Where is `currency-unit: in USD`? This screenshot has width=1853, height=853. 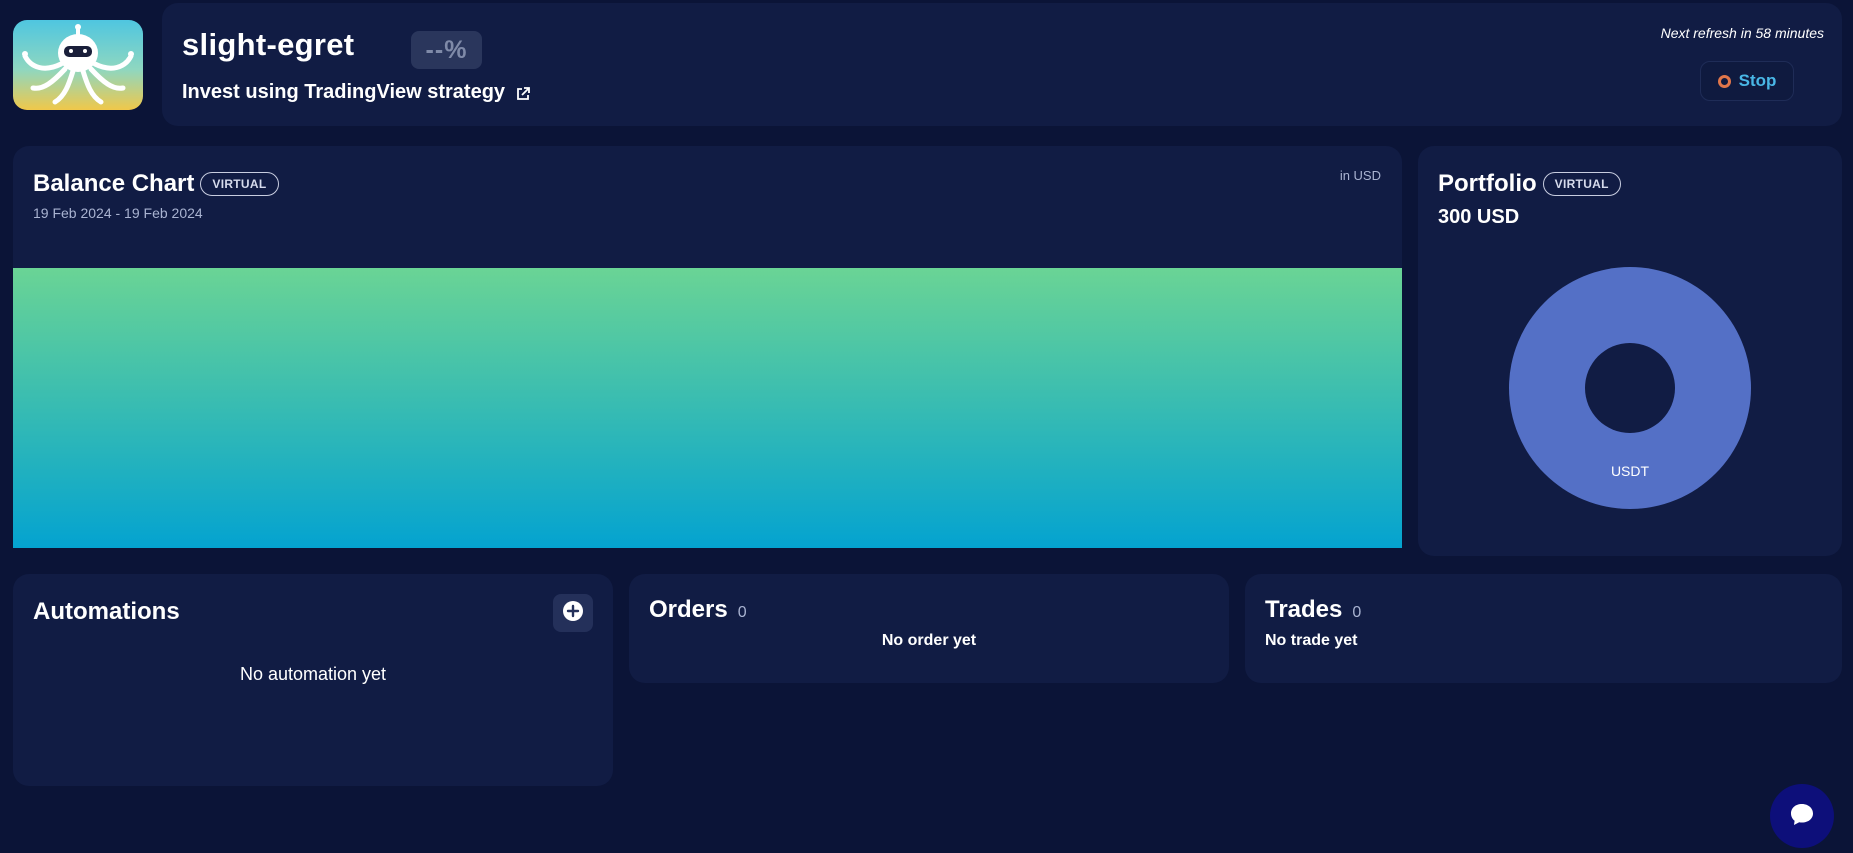 currency-unit: in USD is located at coordinates (1360, 175).